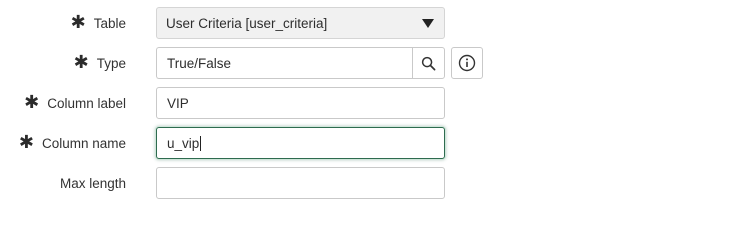  Describe the element at coordinates (109, 23) in the screenshot. I see `table-label: Table` at that location.